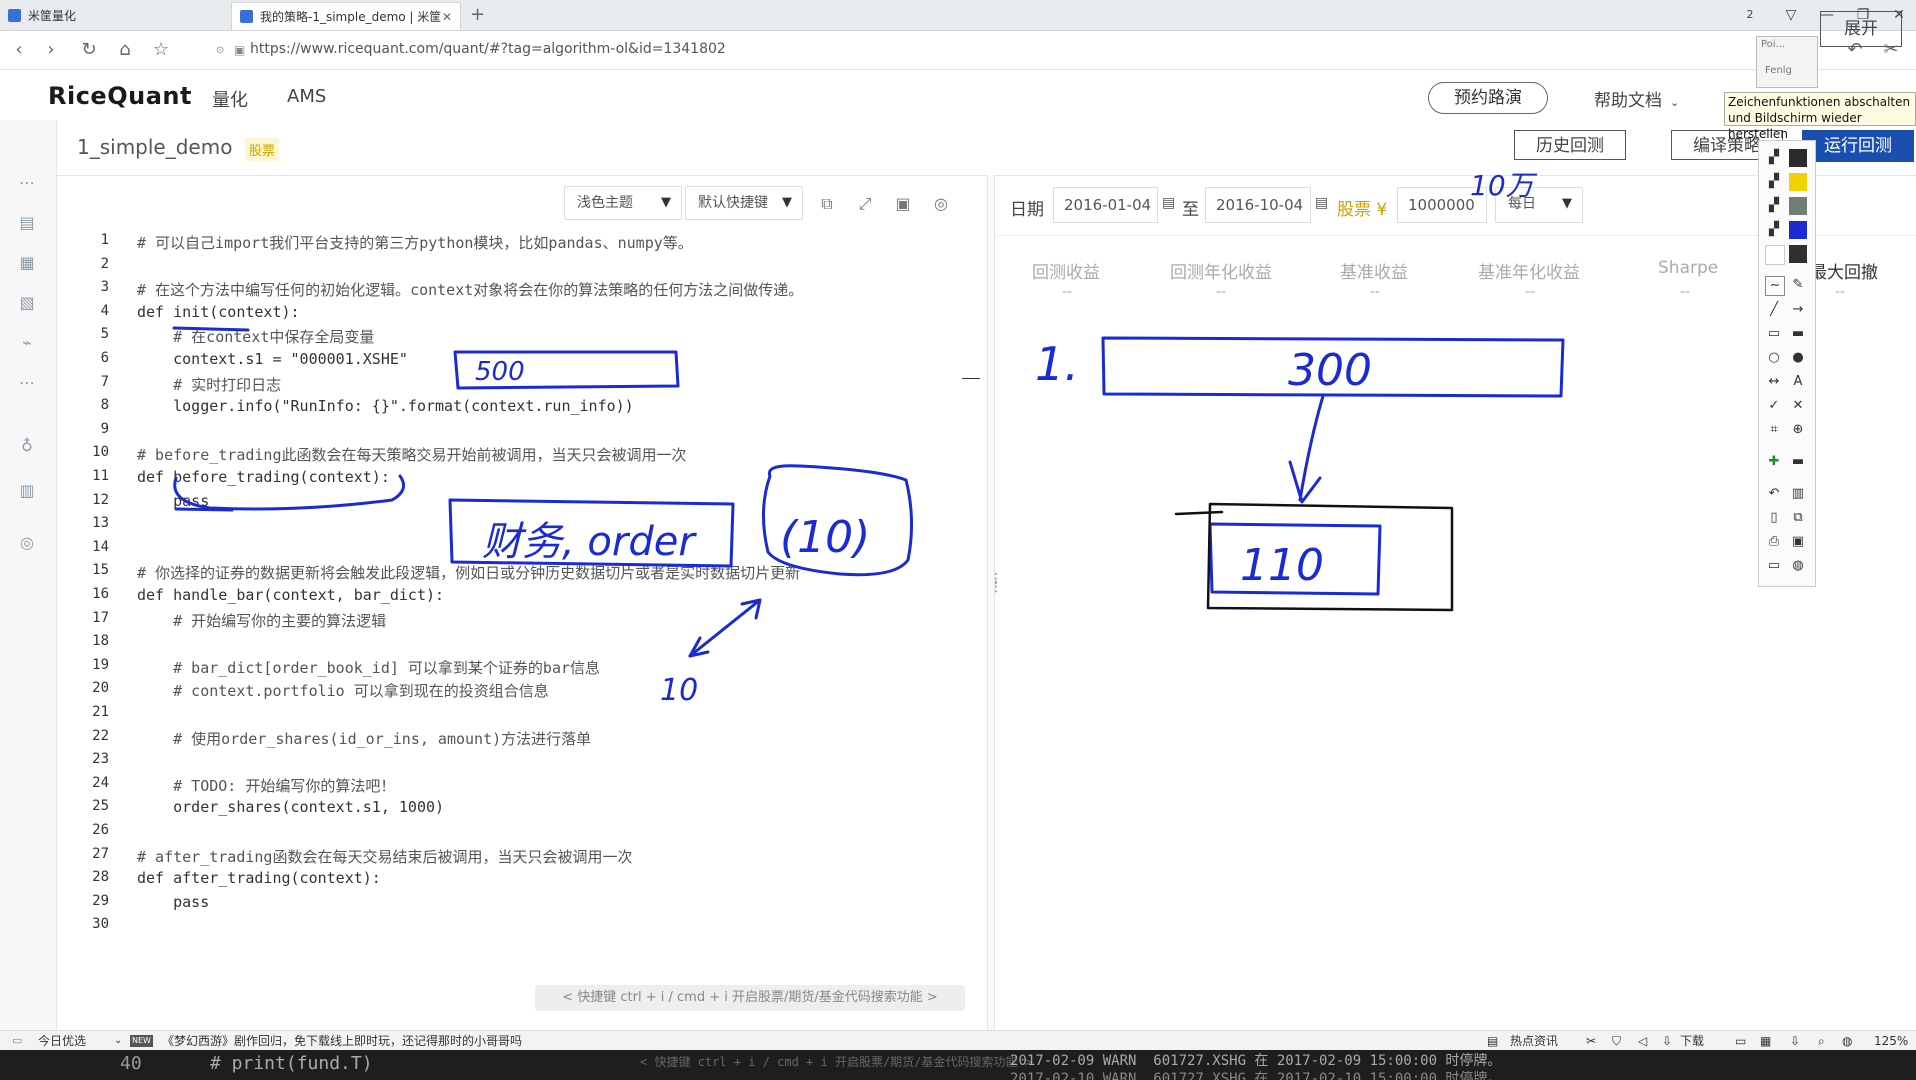 The width and height of the screenshot is (1916, 1080). I want to click on text-icon: A, so click(1798, 382).